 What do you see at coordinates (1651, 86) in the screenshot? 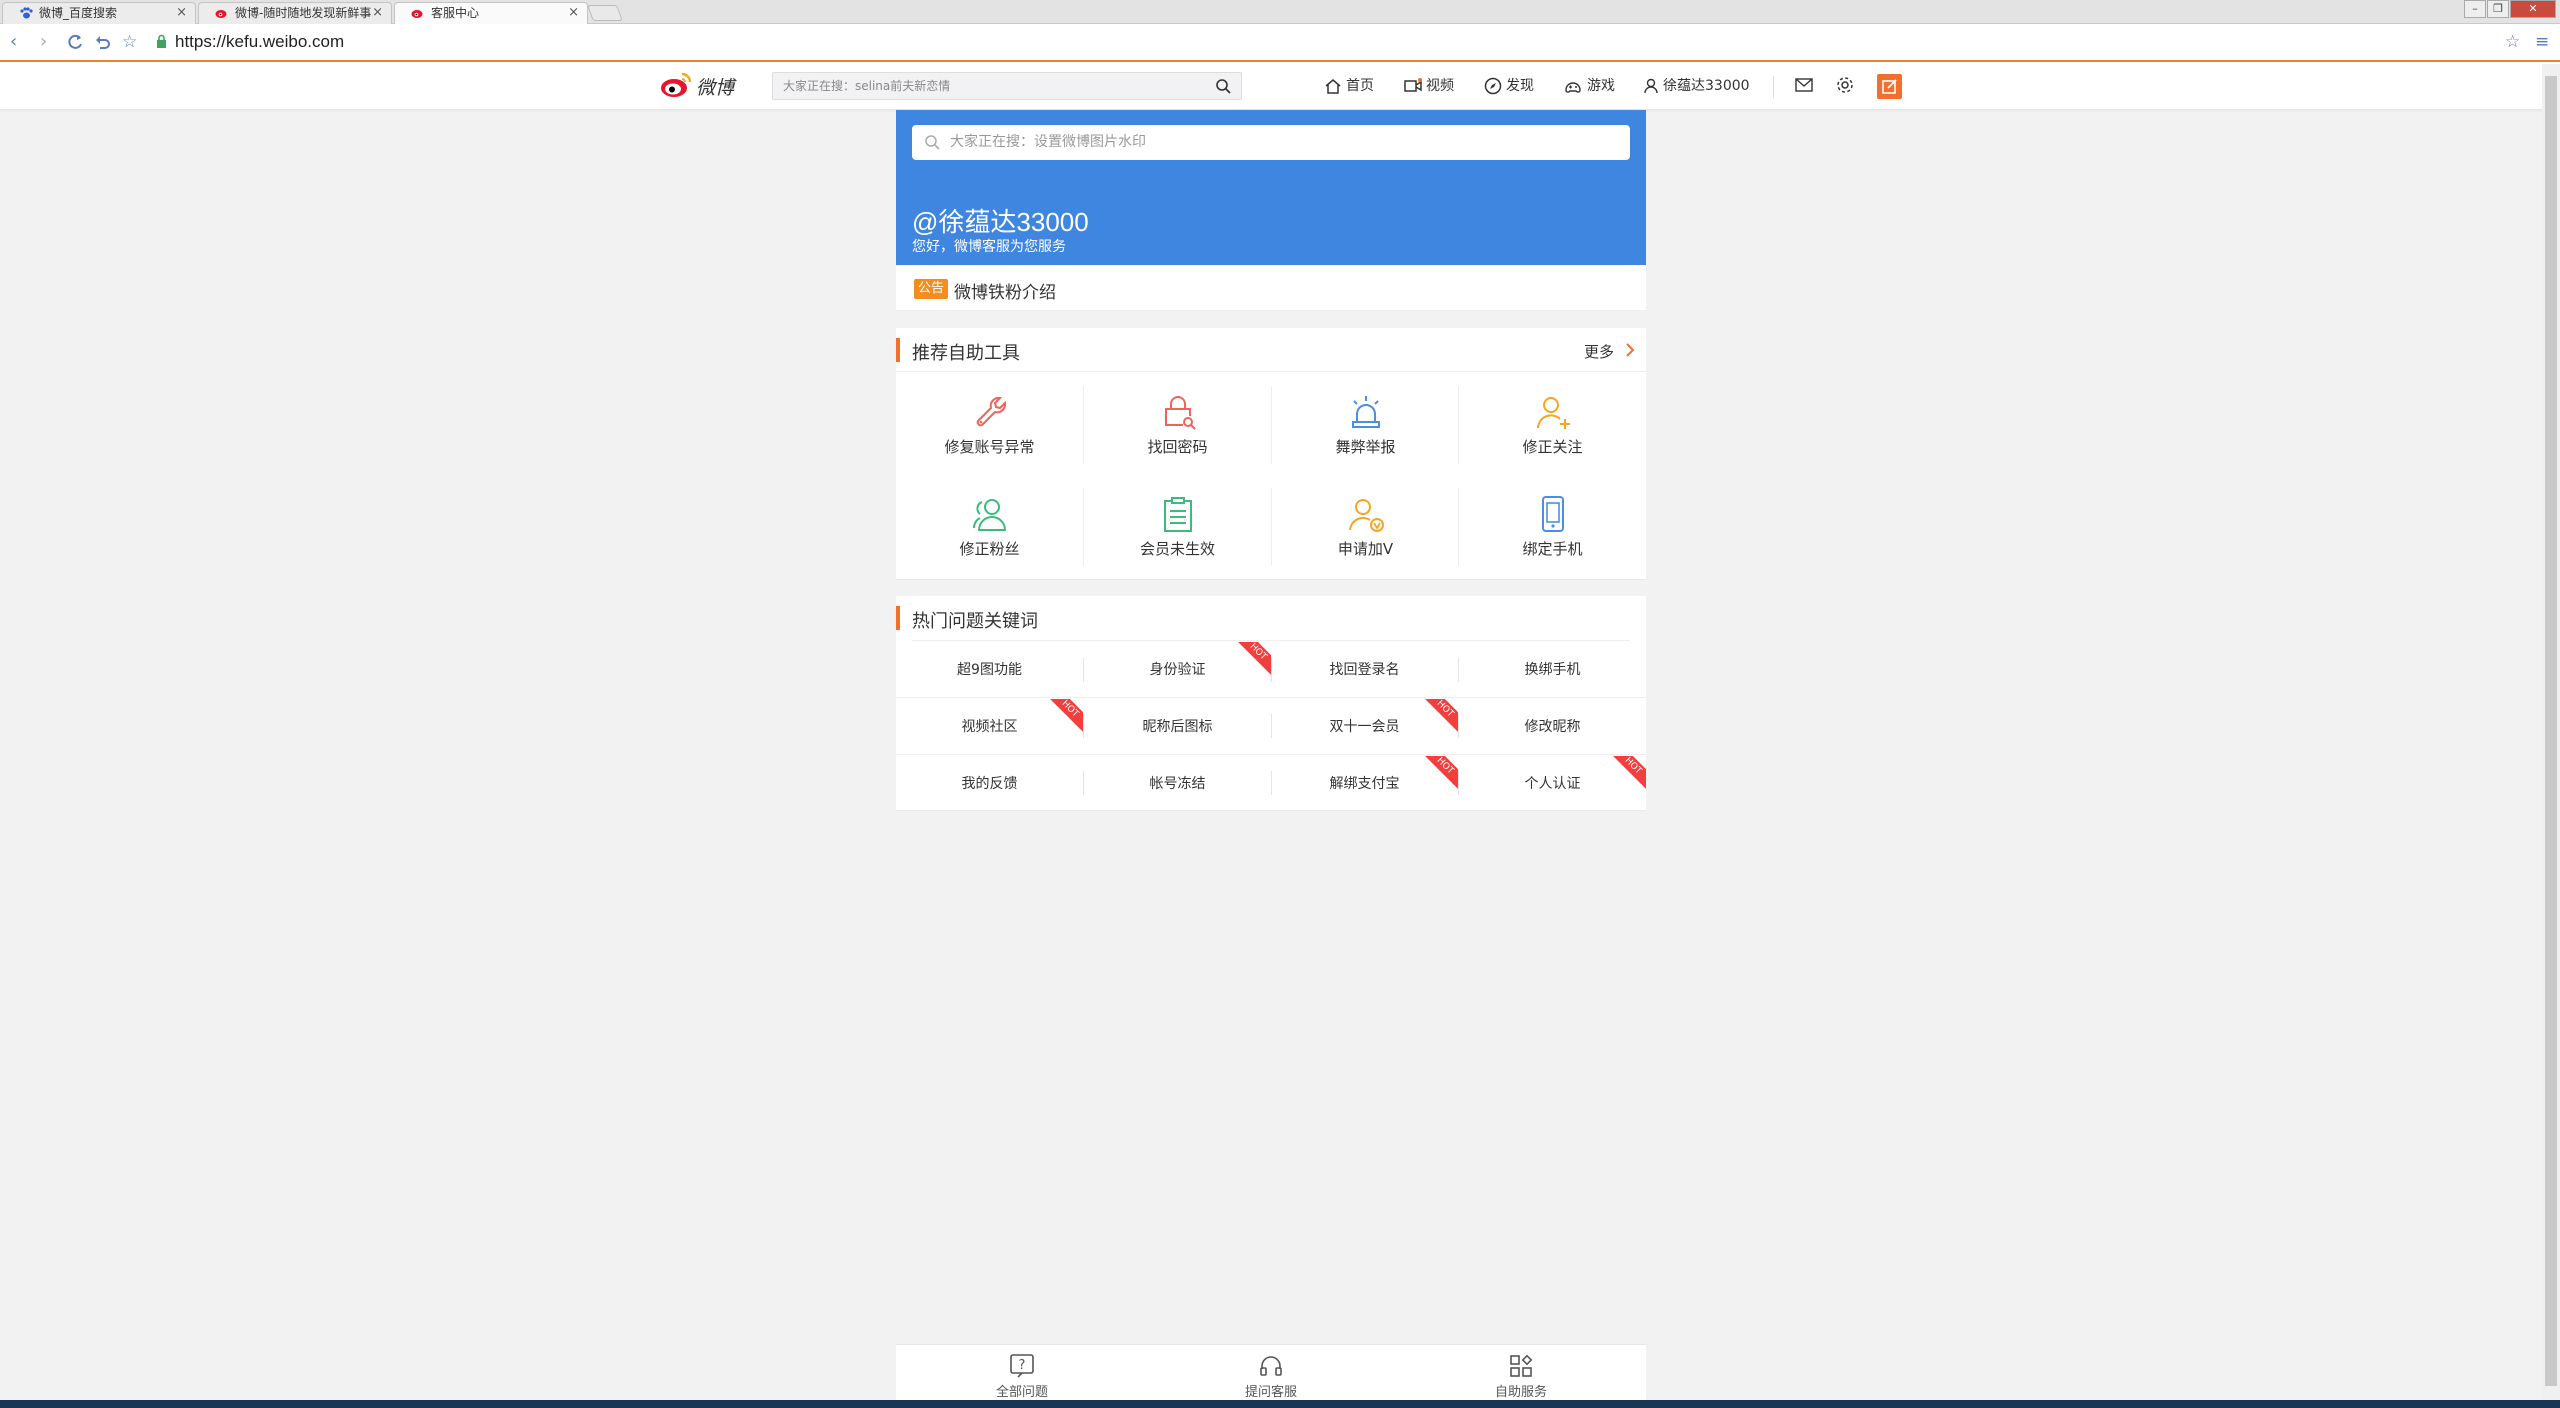
I see `user-icon` at bounding box center [1651, 86].